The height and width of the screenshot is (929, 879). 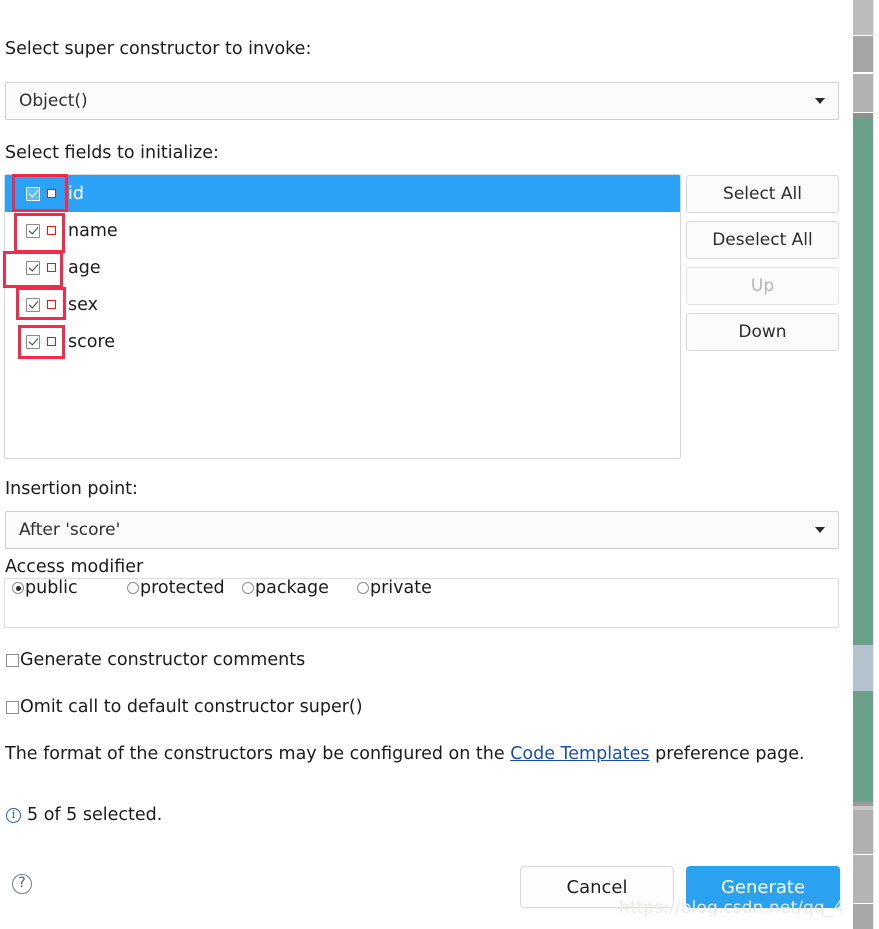 What do you see at coordinates (342, 230) in the screenshot?
I see `field-row: name` at bounding box center [342, 230].